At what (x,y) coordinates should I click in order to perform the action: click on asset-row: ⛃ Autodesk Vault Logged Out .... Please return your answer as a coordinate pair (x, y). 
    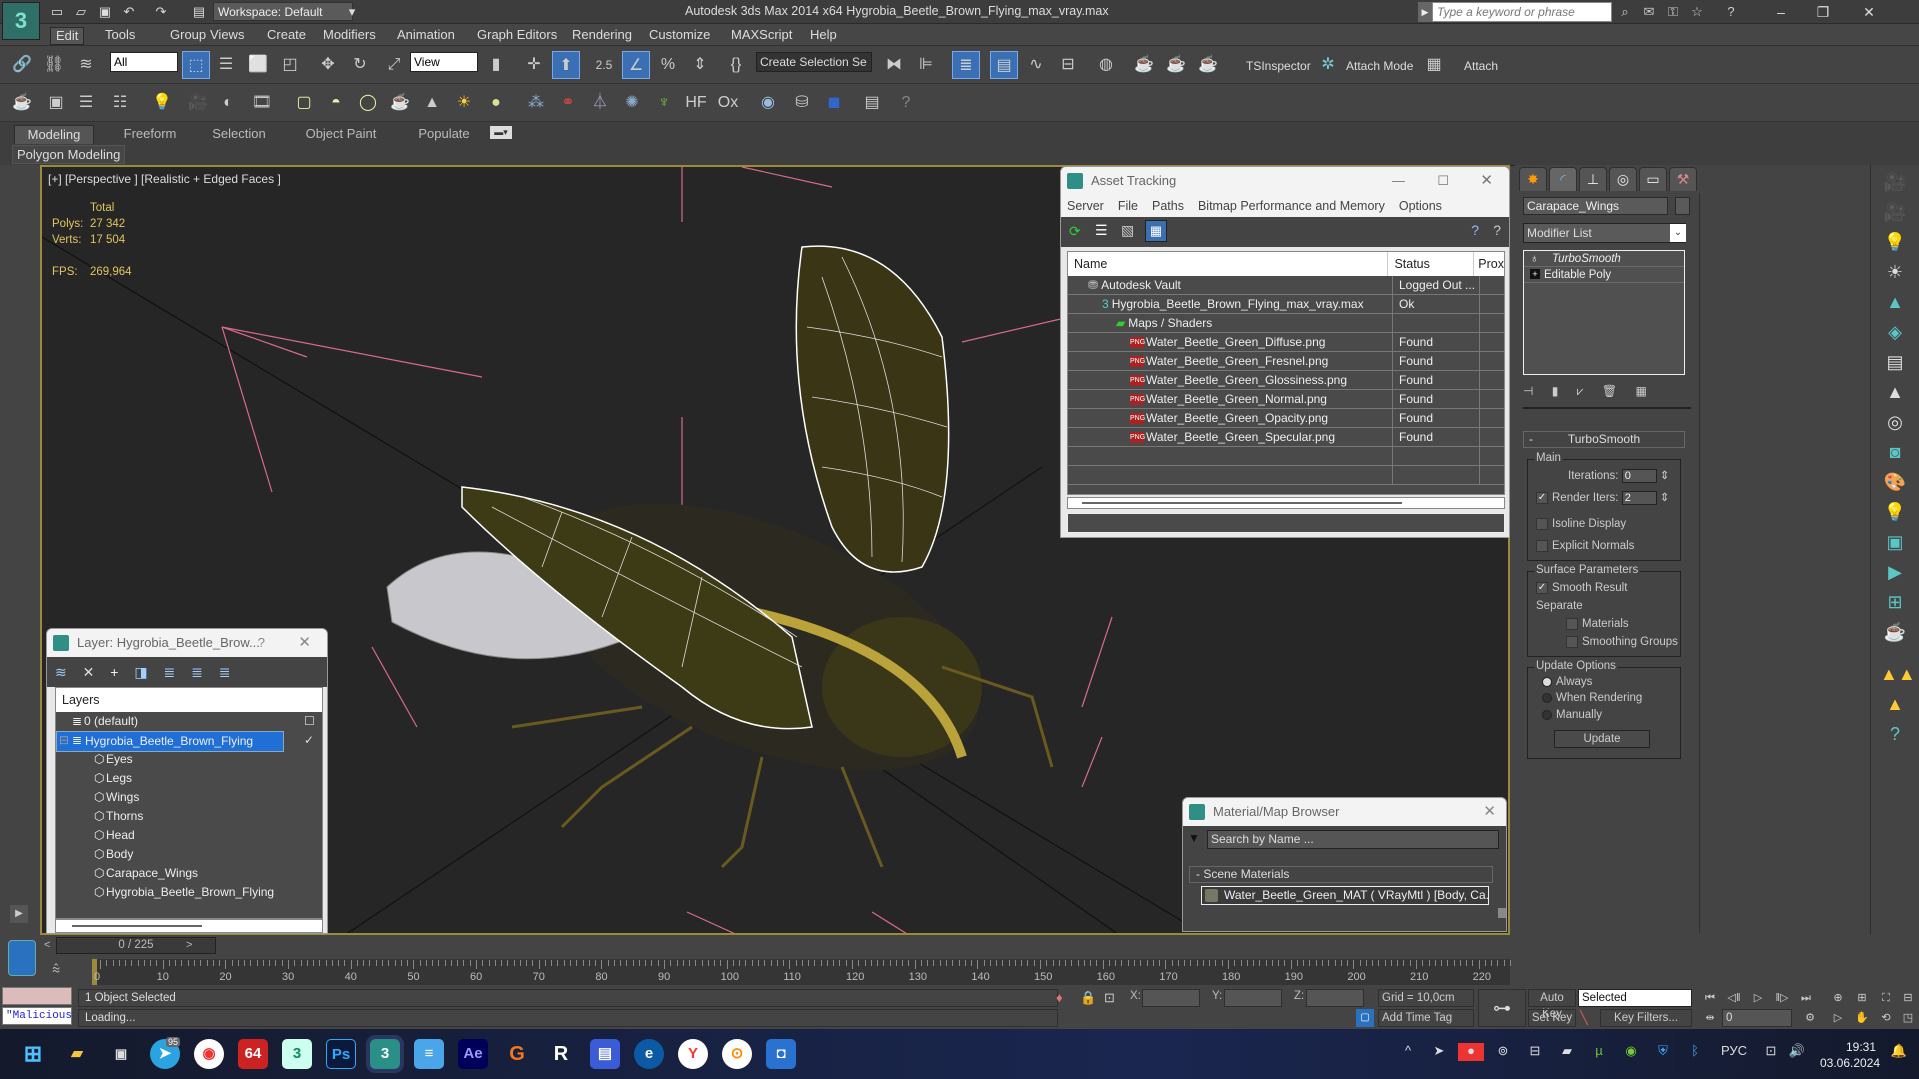
    Looking at the image, I should click on (1286, 285).